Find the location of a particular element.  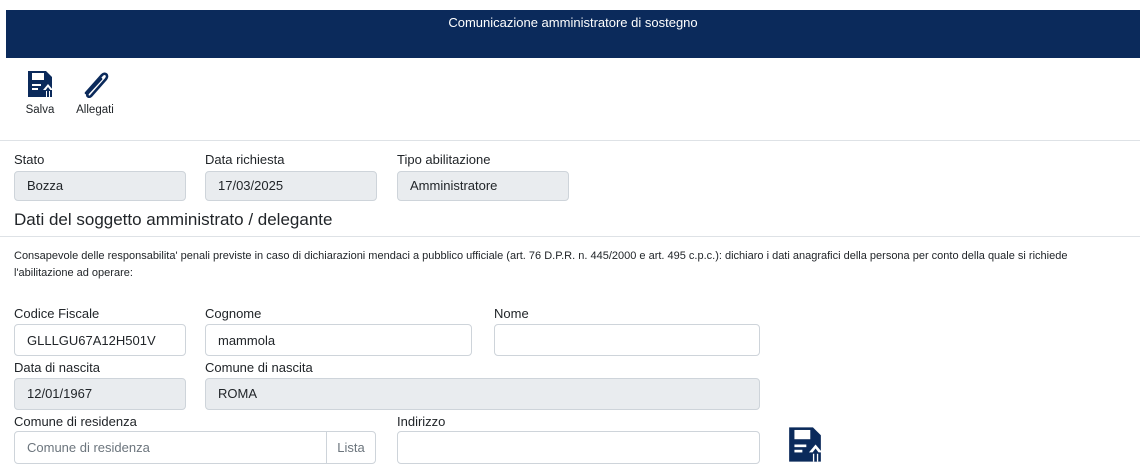

data-richiesta-field: 17/03/2025 is located at coordinates (291, 186).